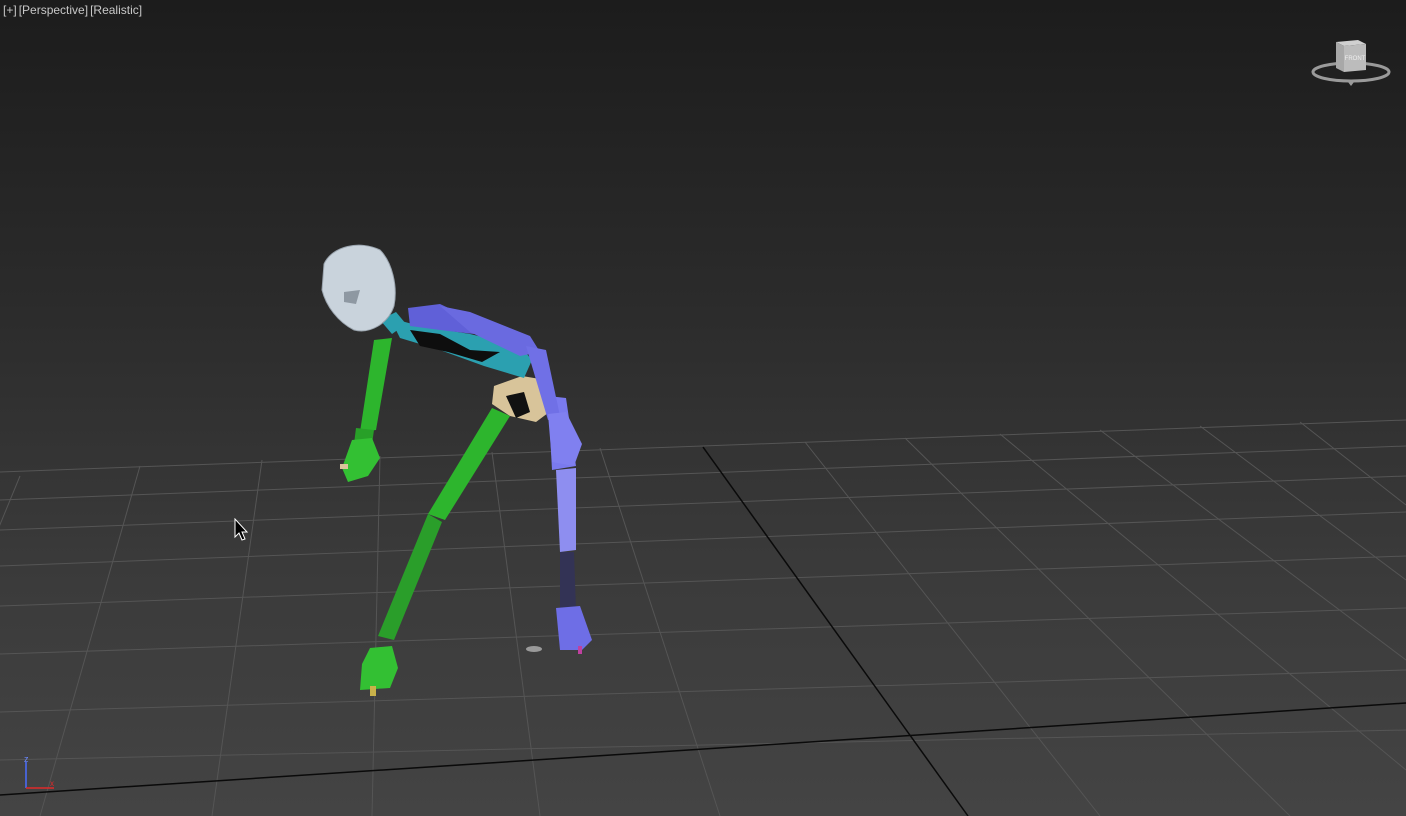  I want to click on viewcube-face-label: FRONT, so click(1355, 59).